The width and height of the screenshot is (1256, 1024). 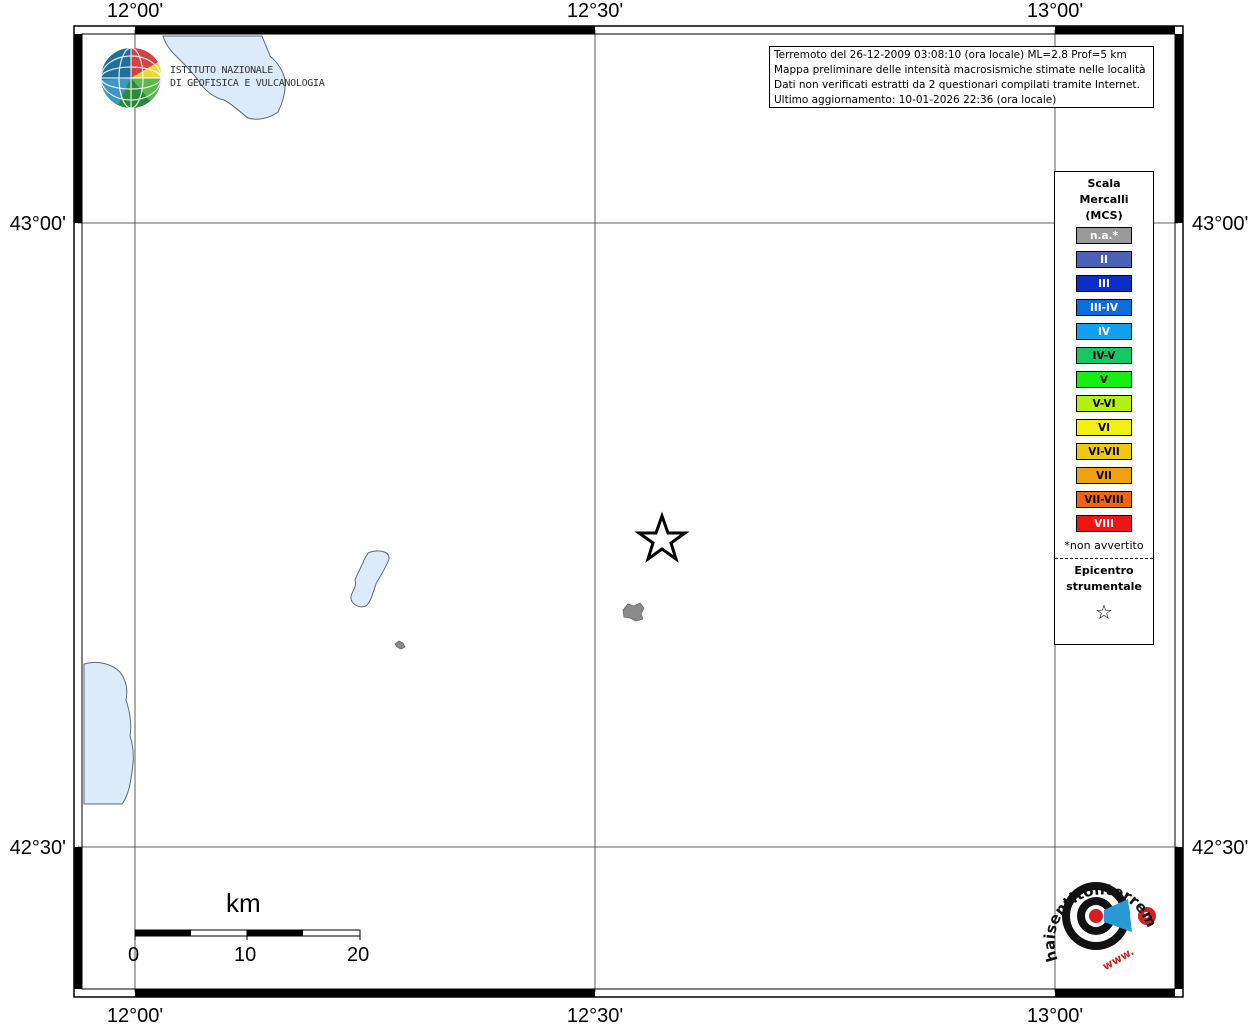 What do you see at coordinates (1104, 451) in the screenshot?
I see `legend-swatch-vi-vii: VI-VII` at bounding box center [1104, 451].